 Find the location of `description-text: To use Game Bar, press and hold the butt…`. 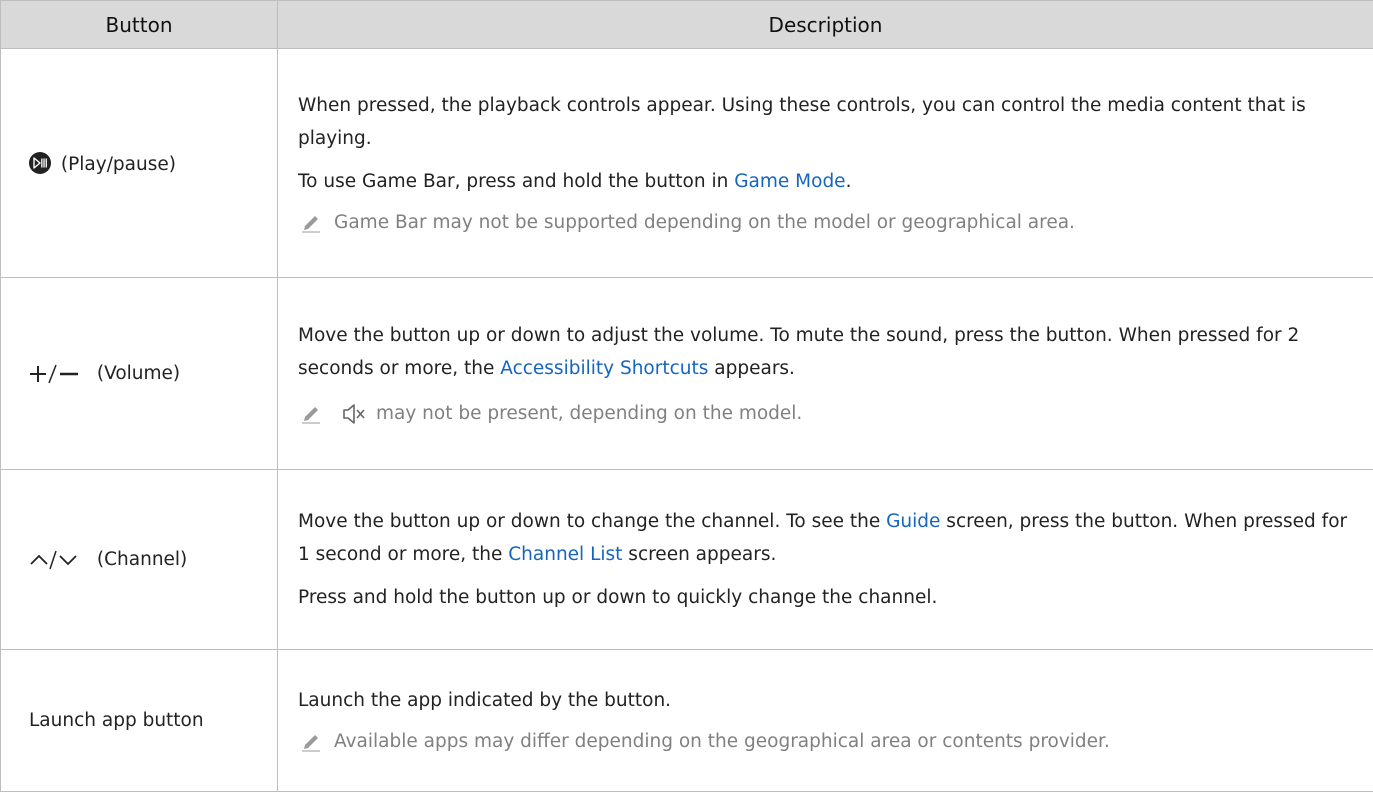

description-text: To use Game Bar, press and hold the butt… is located at coordinates (827, 181).